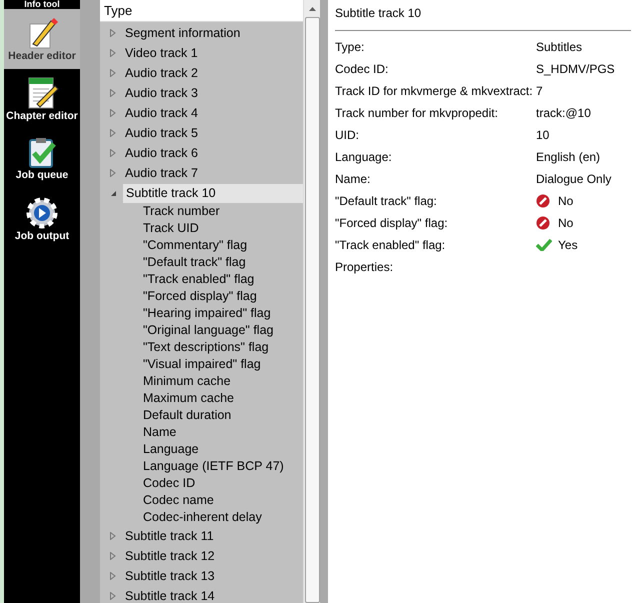 The image size is (638, 603). I want to click on tree-item: Segment information, so click(212, 33).